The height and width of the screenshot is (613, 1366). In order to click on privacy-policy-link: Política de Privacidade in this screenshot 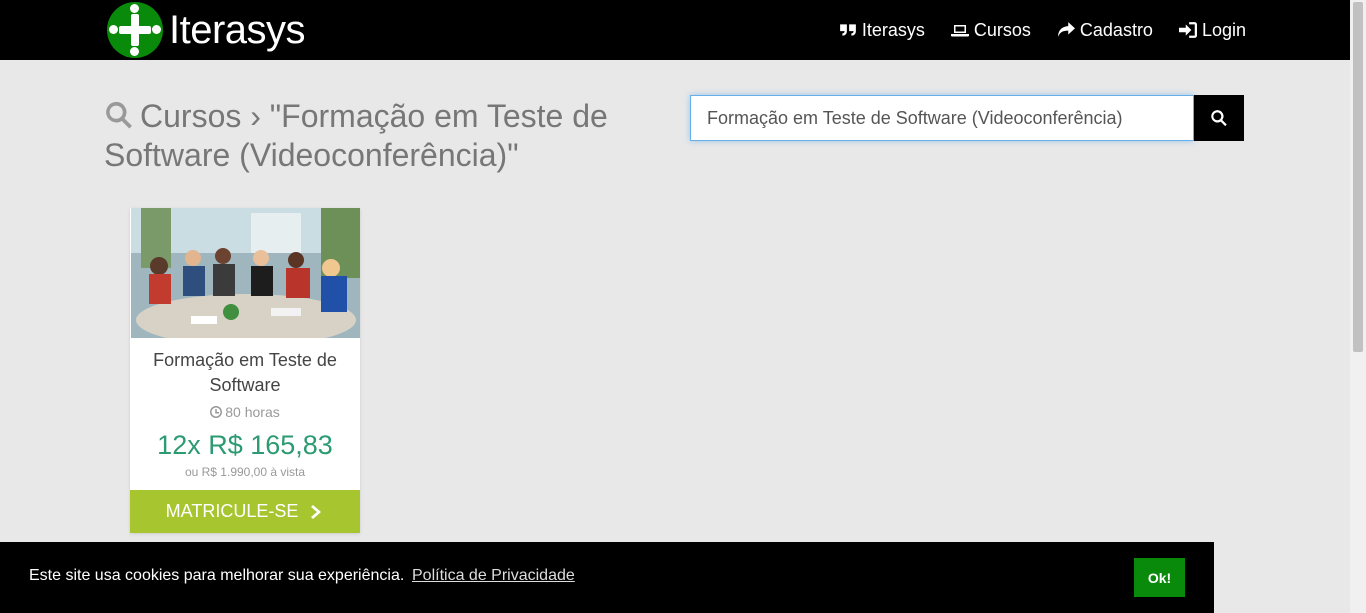, I will do `click(493, 576)`.